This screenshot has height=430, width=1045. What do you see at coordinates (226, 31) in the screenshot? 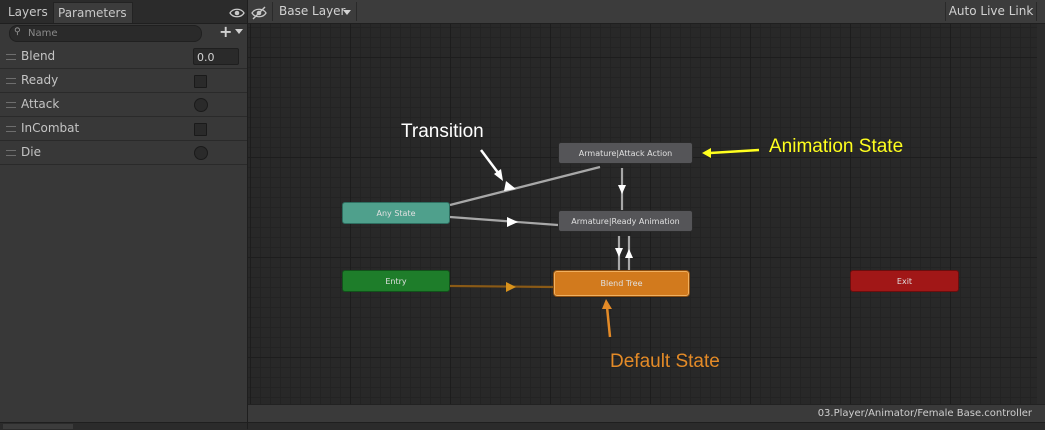
I see `plus-icon: +` at bounding box center [226, 31].